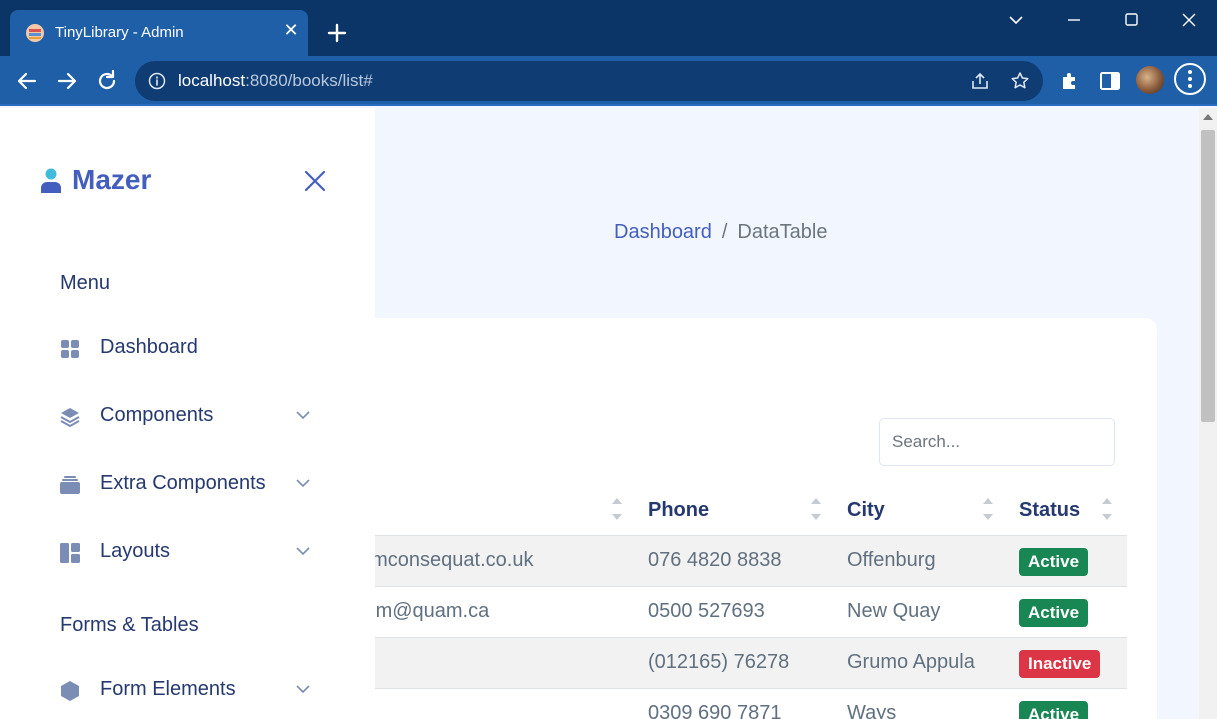  I want to click on column-header-phone: Phone, so click(678, 510).